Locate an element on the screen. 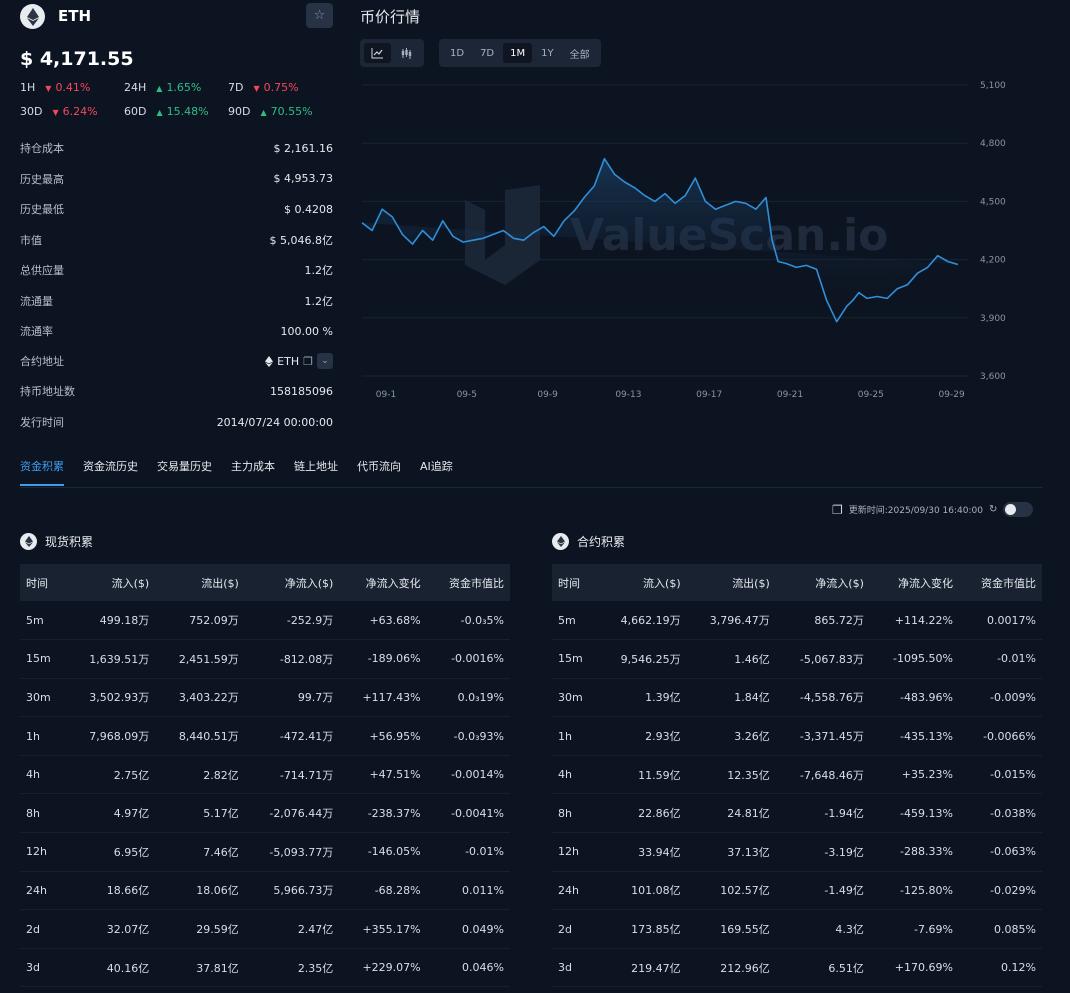  time-cell: 3d is located at coordinates (43, 968).